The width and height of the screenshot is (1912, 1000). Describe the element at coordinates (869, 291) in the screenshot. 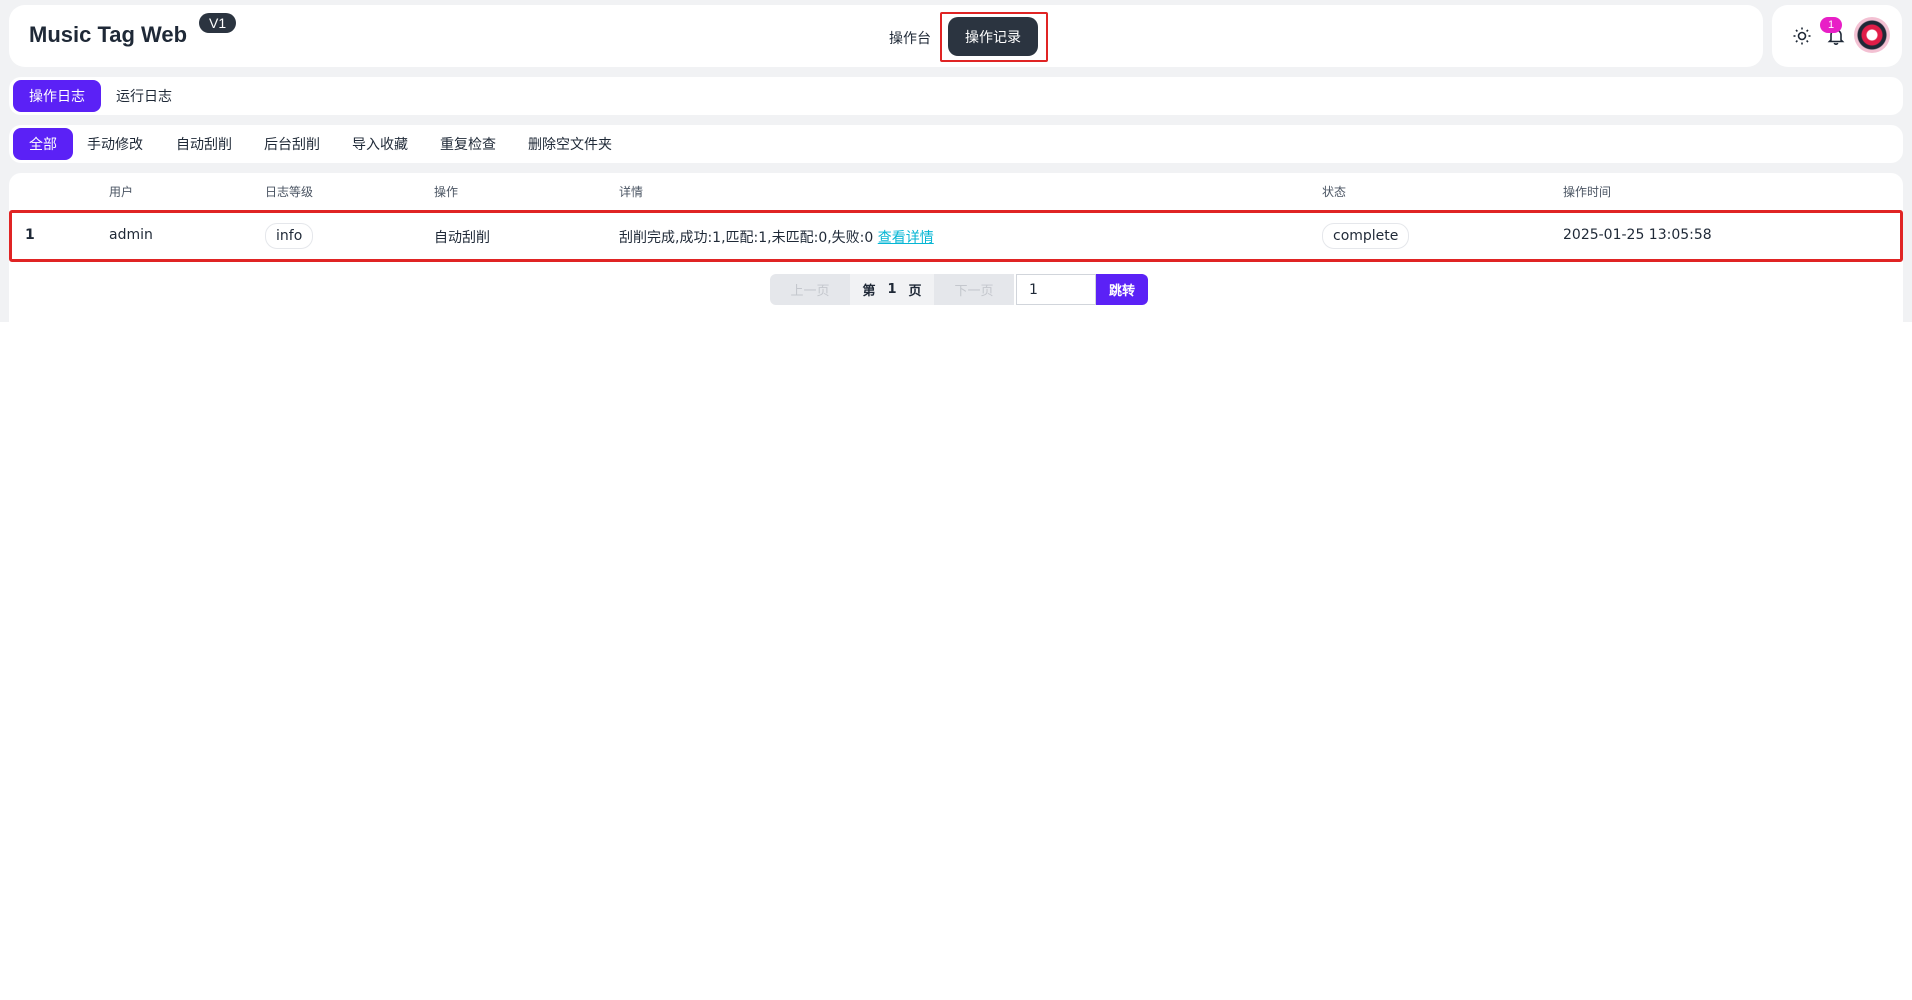

I see `page-prefix: 第` at that location.